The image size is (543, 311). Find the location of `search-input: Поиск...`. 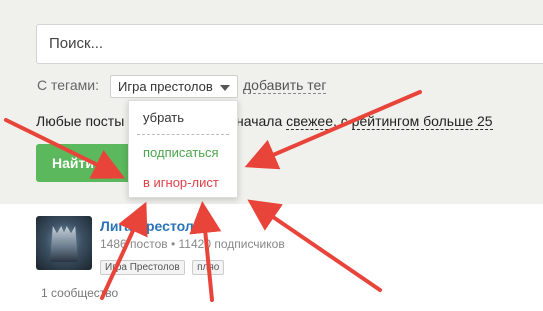

search-input: Поиск... is located at coordinates (289, 44).